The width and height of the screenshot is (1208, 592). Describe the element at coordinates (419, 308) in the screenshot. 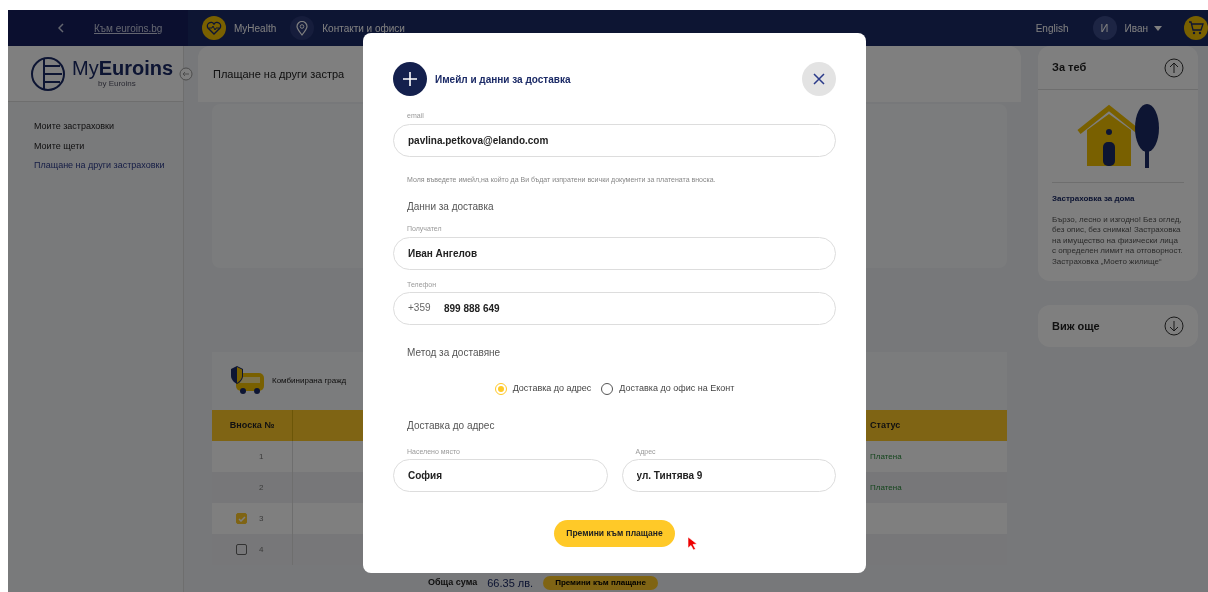

I see `phone-prefix: +359` at that location.